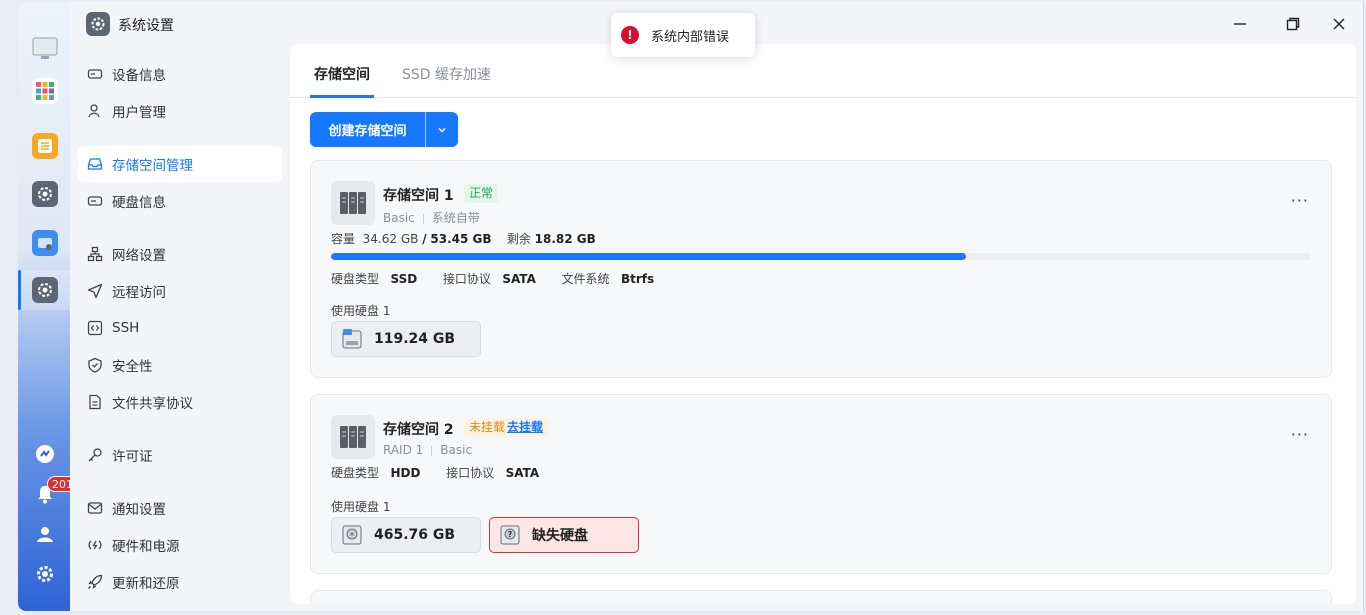  Describe the element at coordinates (132, 367) in the screenshot. I see `sidebar-item-label: 安全性` at that location.